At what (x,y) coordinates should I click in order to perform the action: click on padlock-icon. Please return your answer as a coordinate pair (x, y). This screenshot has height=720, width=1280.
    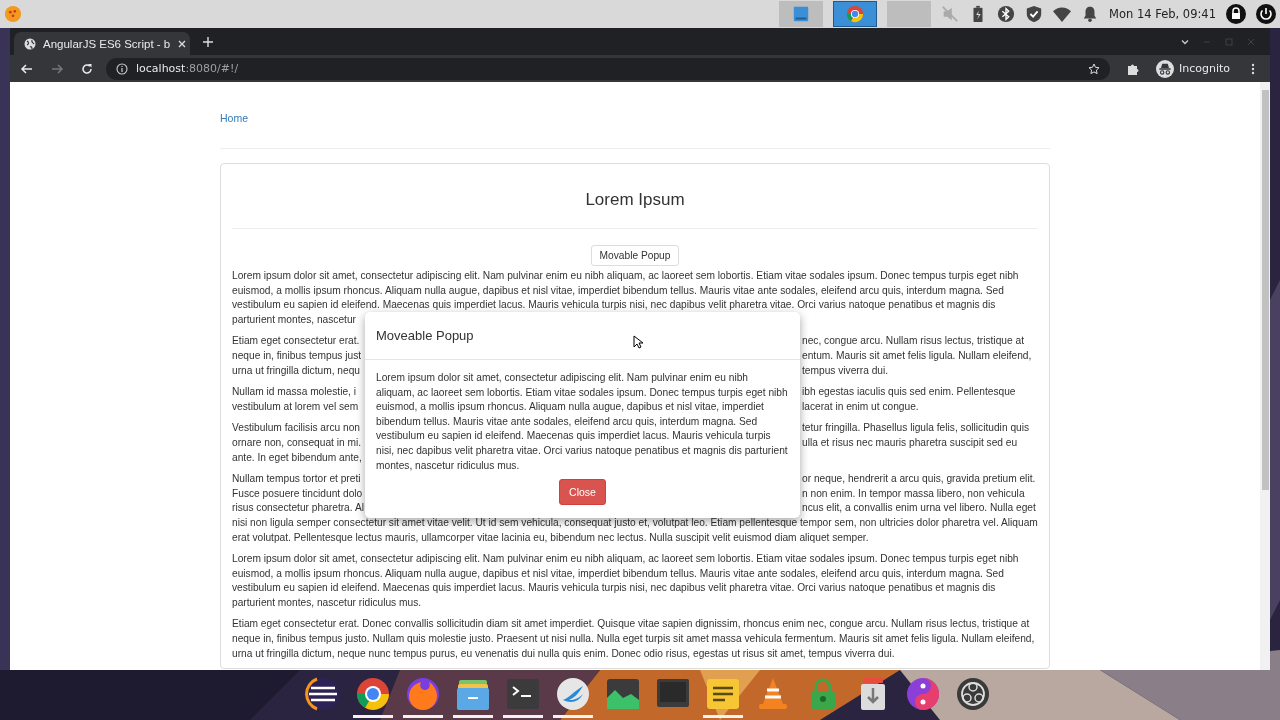
    Looking at the image, I should click on (1236, 14).